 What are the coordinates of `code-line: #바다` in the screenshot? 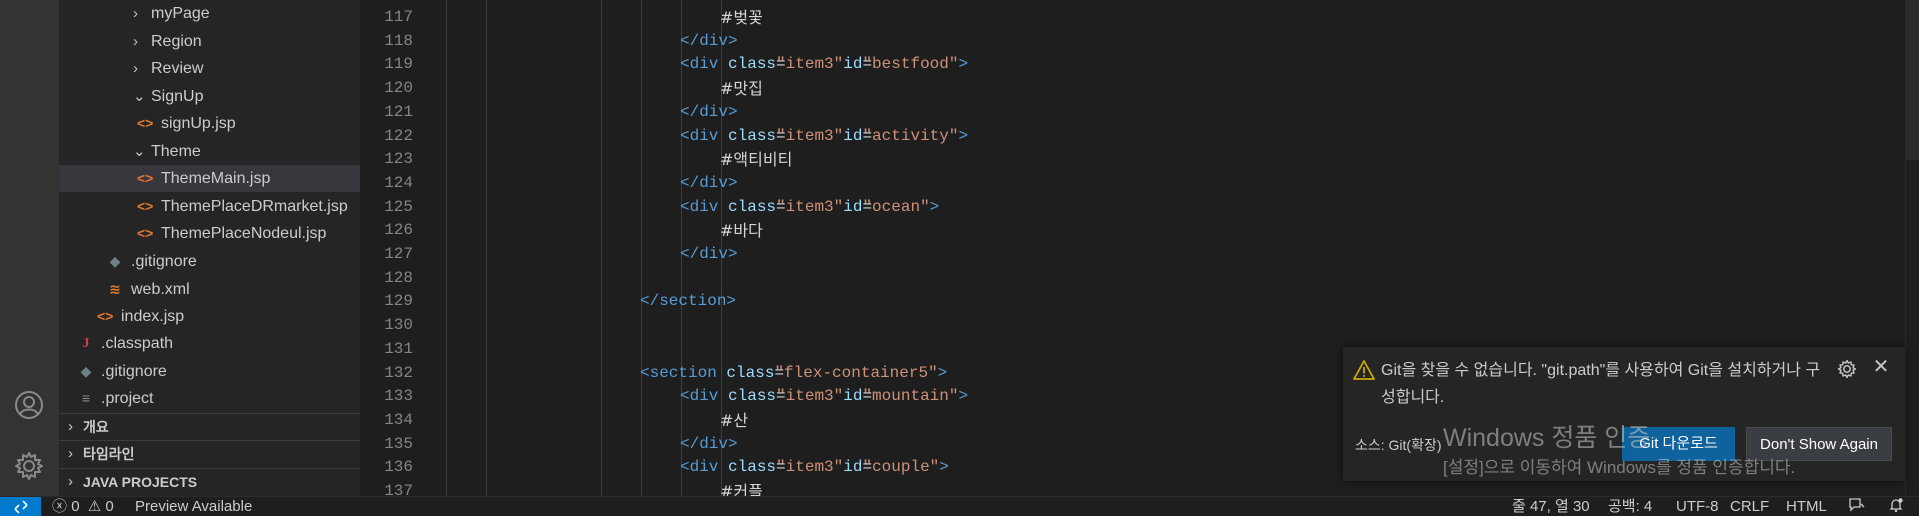 It's located at (741, 232).